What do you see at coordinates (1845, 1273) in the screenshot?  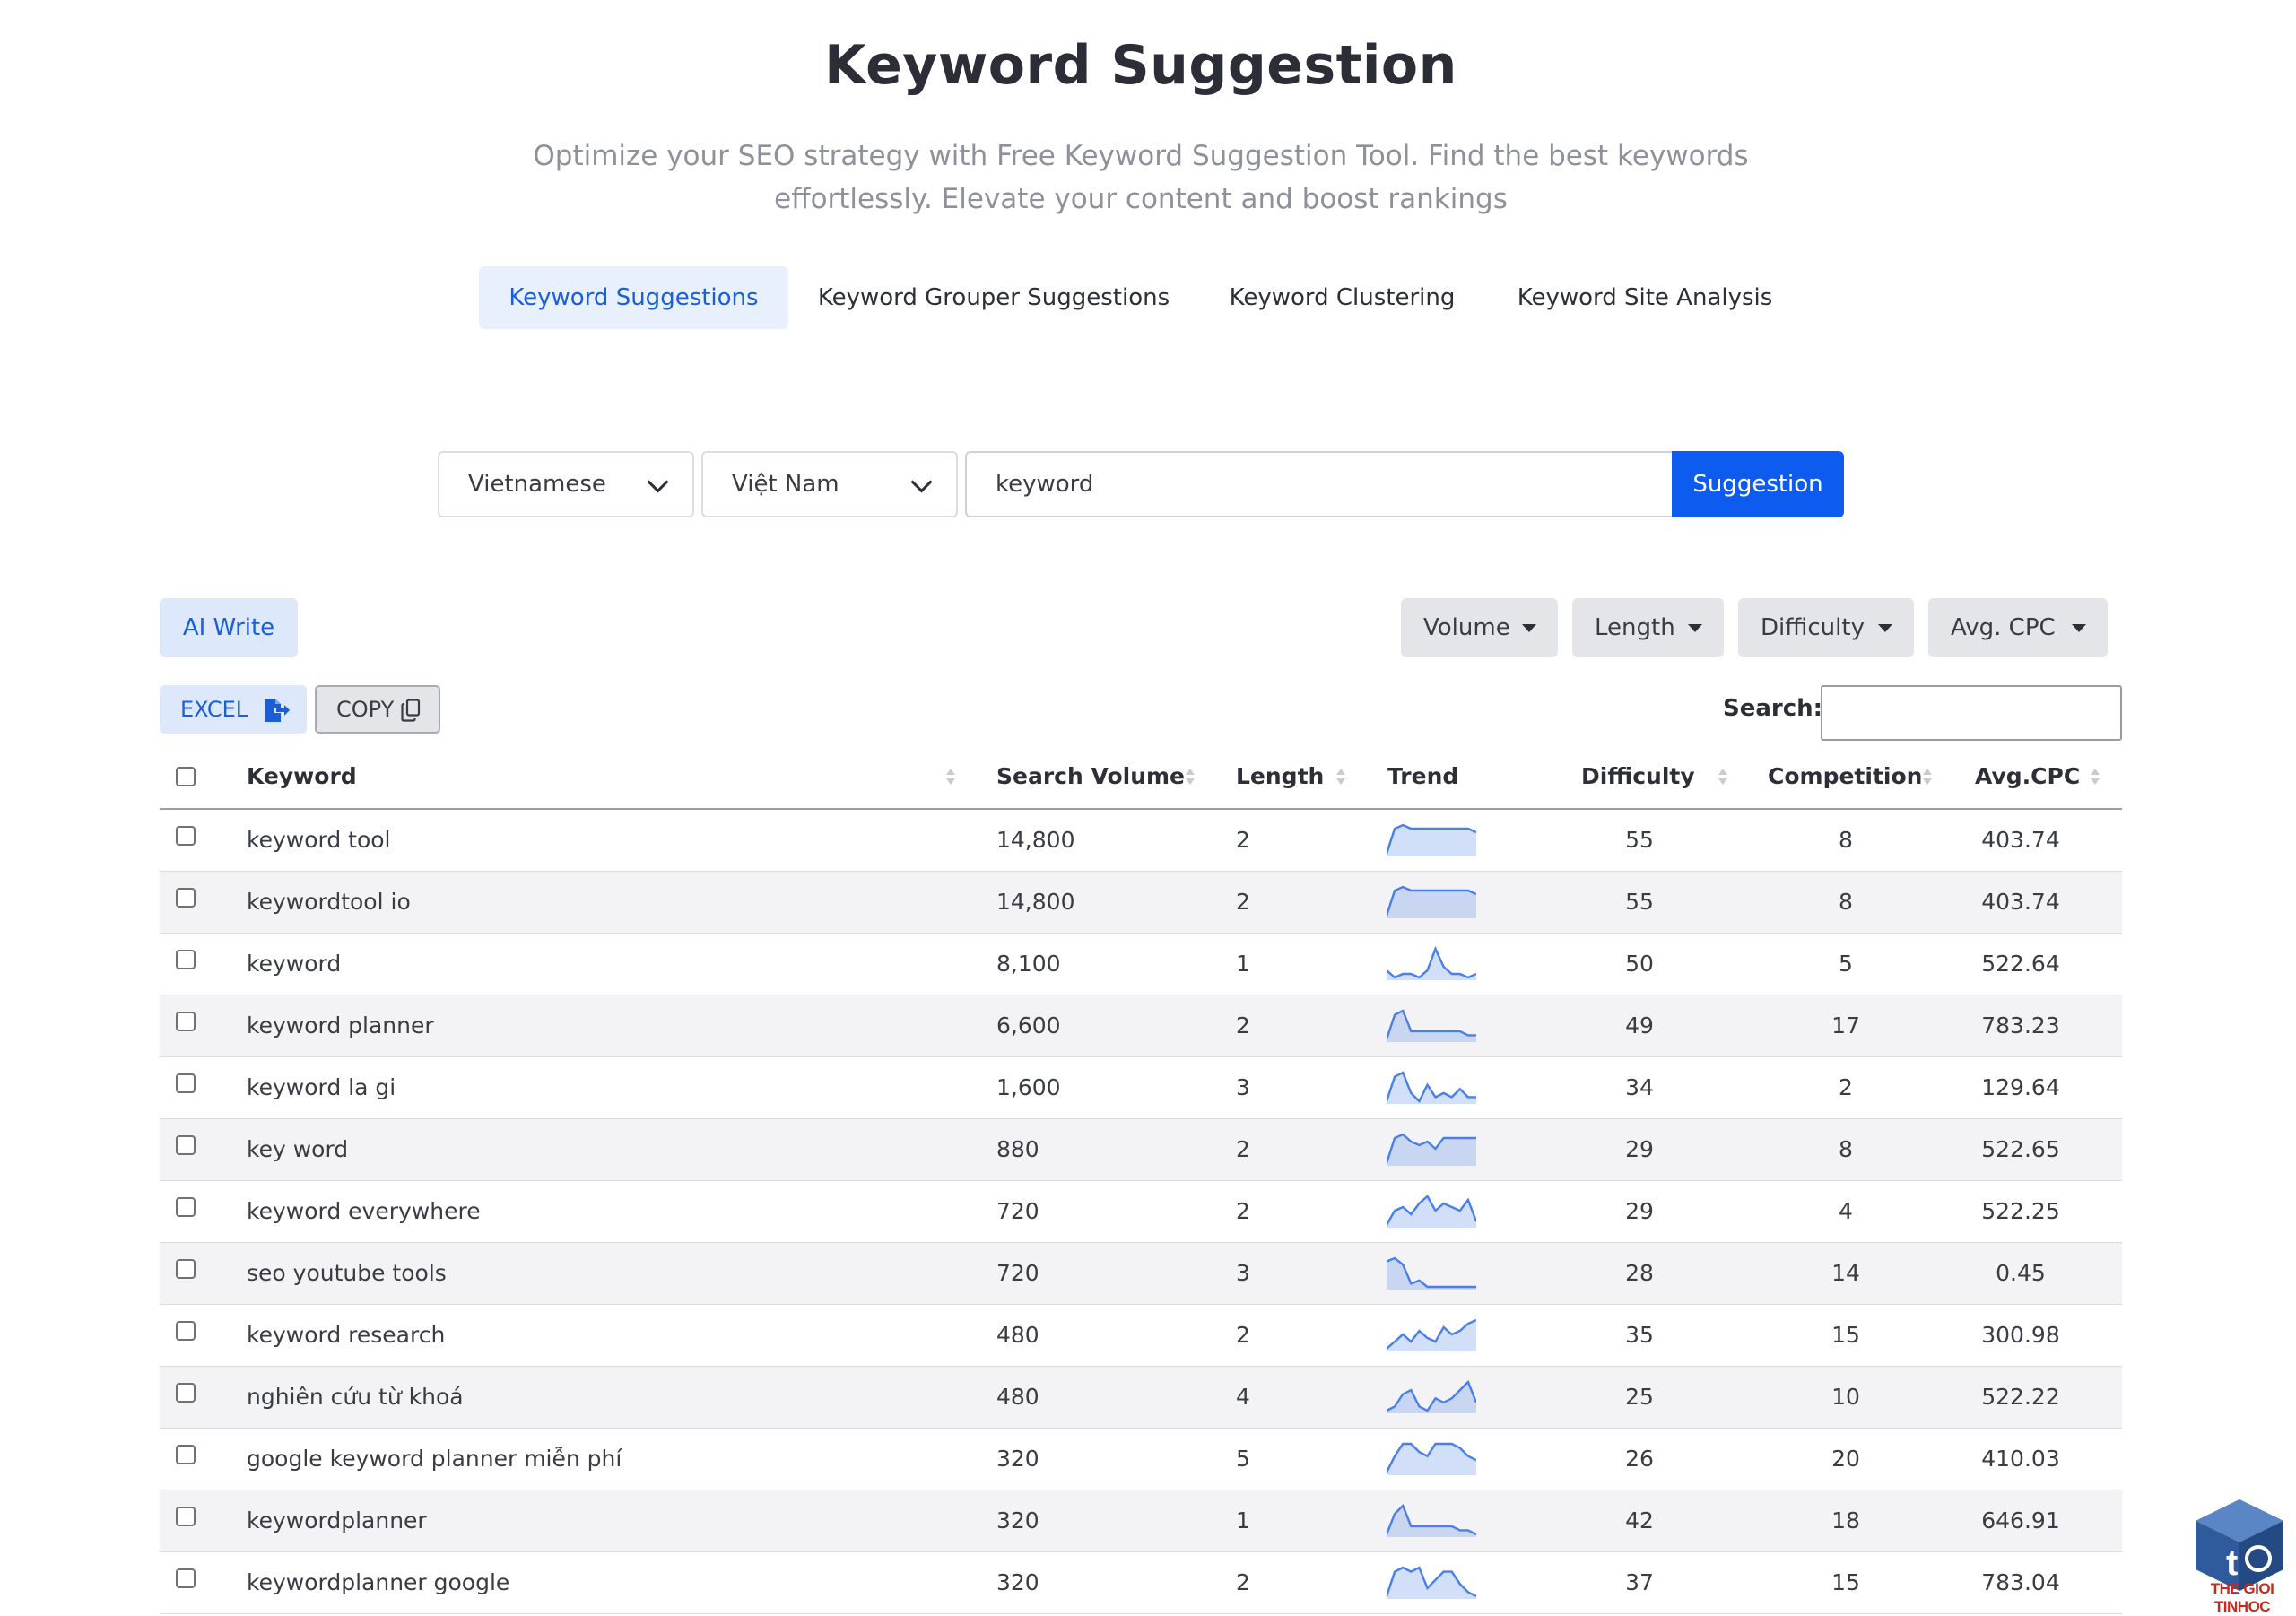 I see `competition-cell: 14` at bounding box center [1845, 1273].